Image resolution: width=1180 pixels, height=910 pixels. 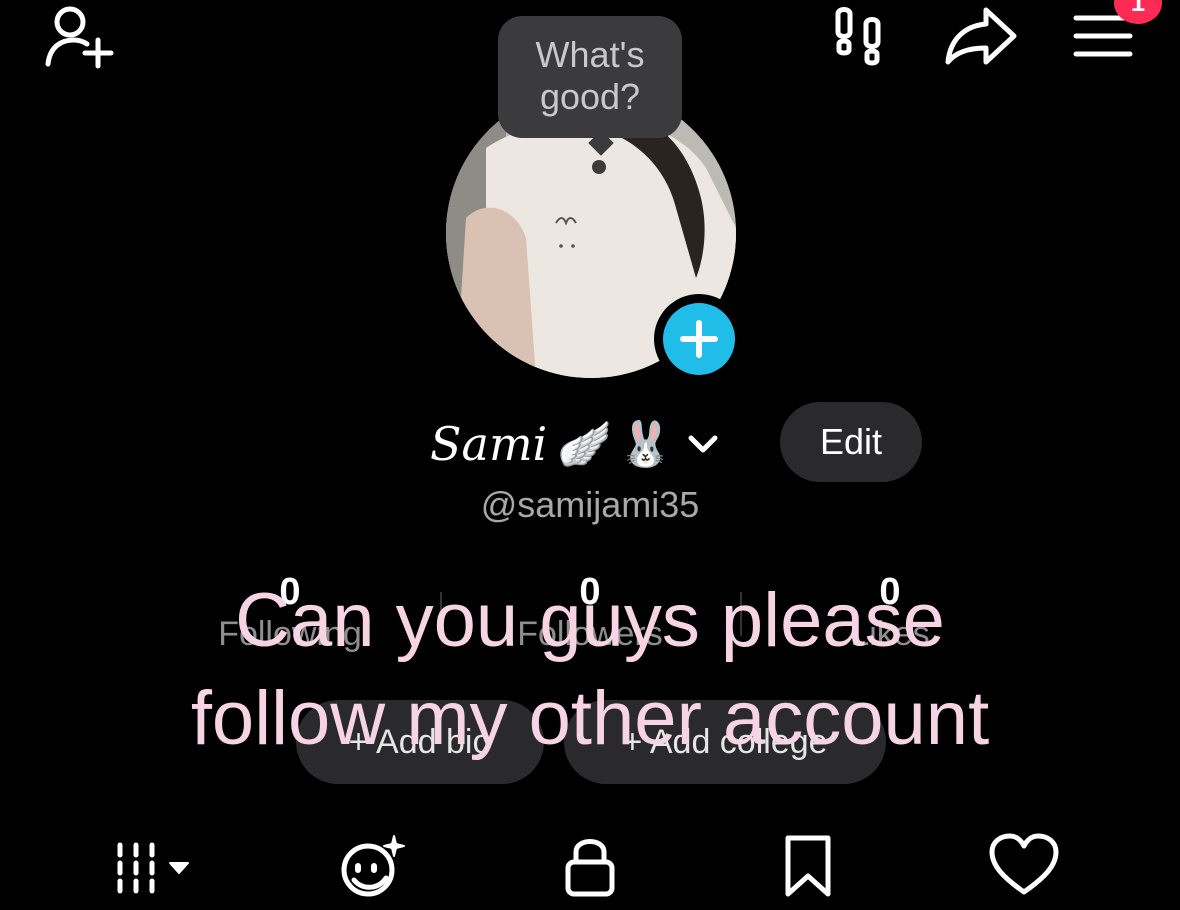 I want to click on overlay-caption-line-2: follow my other account, so click(x=590, y=718).